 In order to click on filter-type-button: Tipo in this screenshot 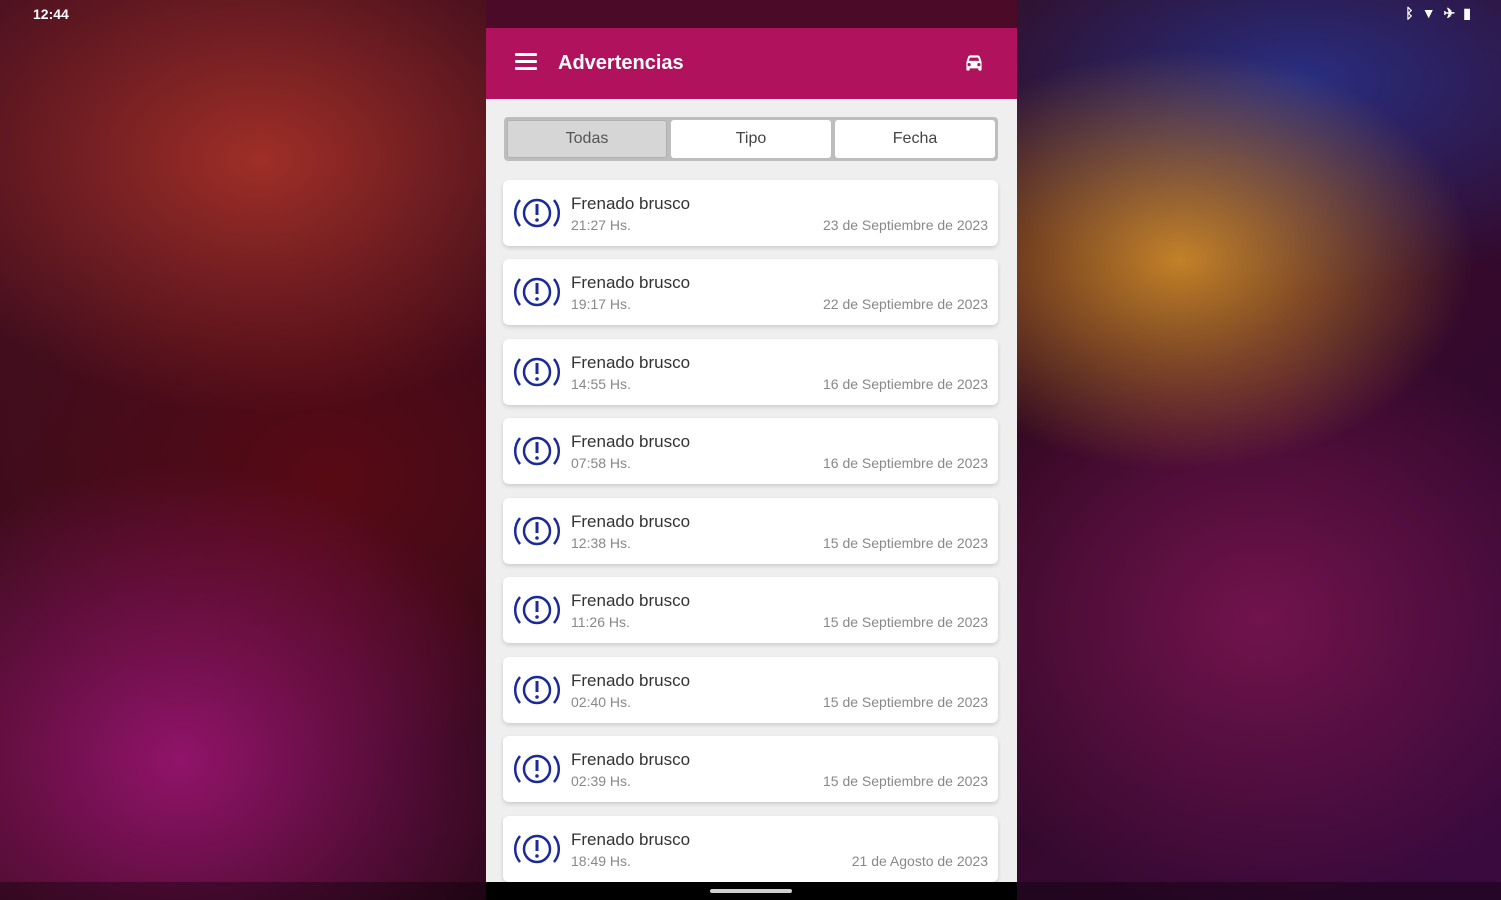, I will do `click(751, 139)`.